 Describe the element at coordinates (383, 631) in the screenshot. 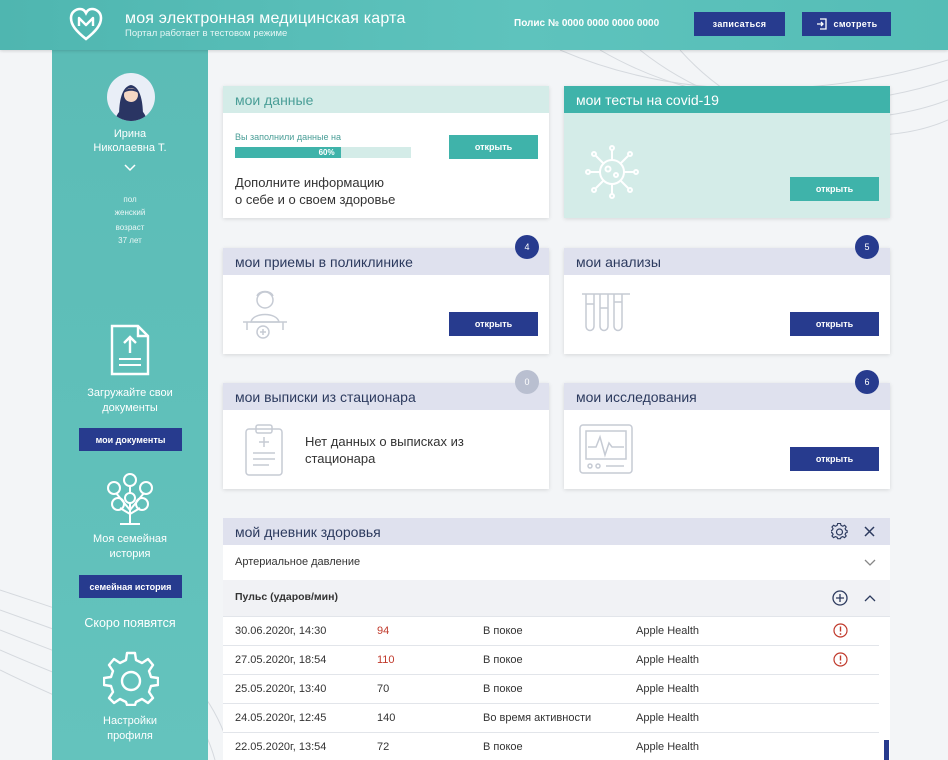

I see `row-value: 94` at that location.